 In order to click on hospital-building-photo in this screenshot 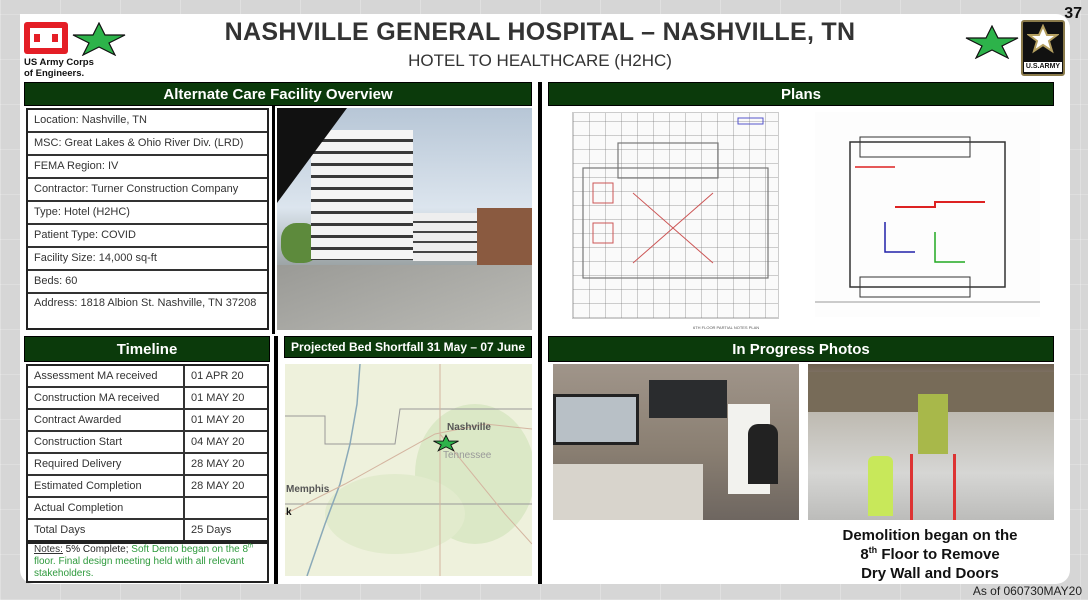, I will do `click(404, 219)`.